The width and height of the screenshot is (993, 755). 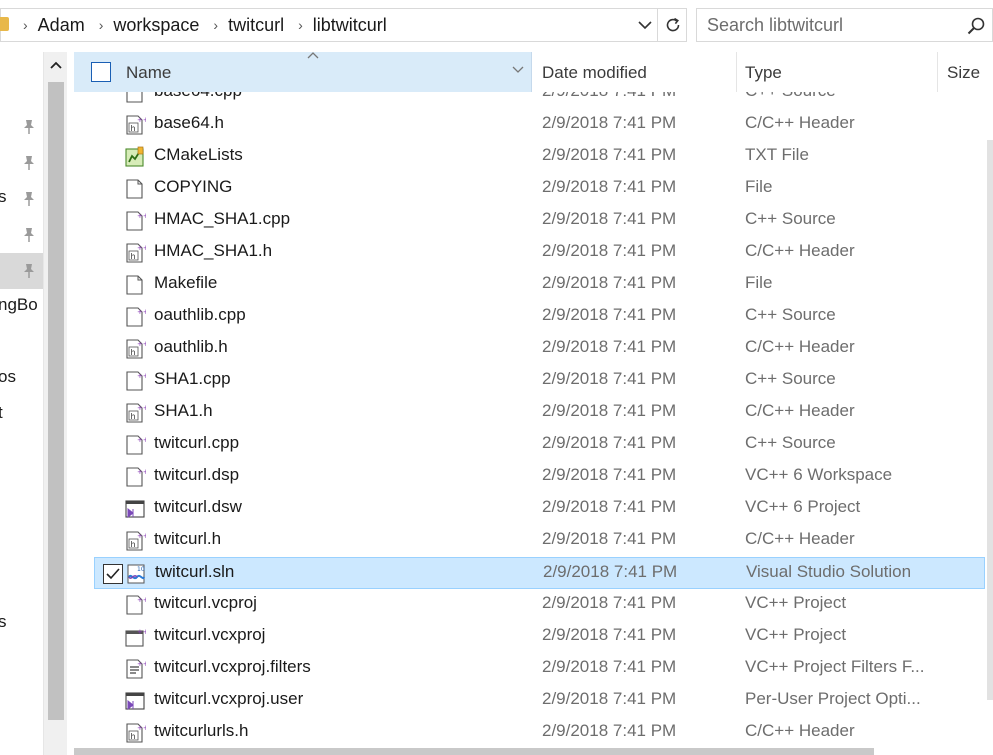 I want to click on scroll-thumb, so click(x=56, y=401).